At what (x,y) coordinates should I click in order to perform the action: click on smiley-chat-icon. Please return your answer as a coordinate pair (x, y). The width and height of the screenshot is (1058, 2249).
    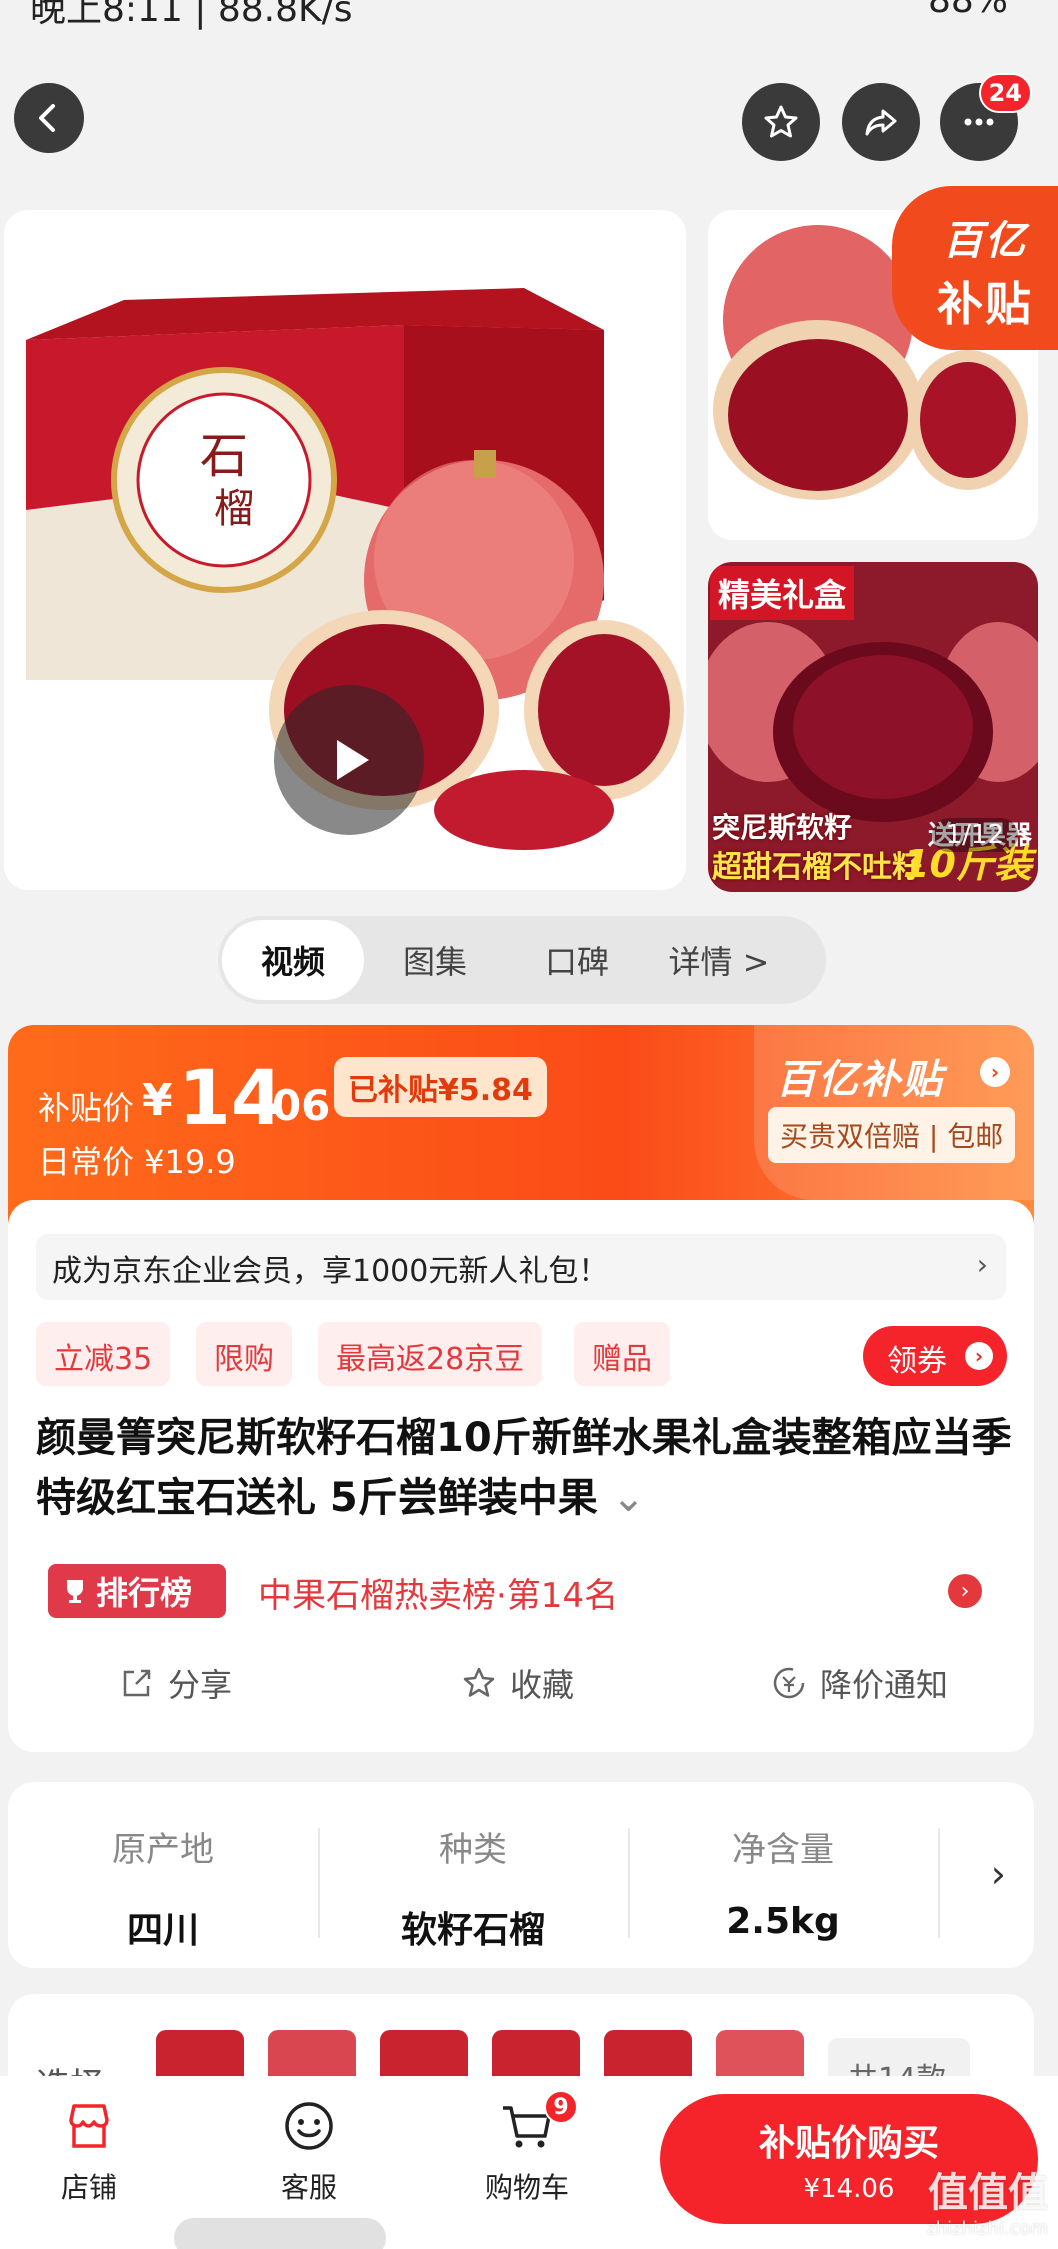
    Looking at the image, I should click on (309, 2126).